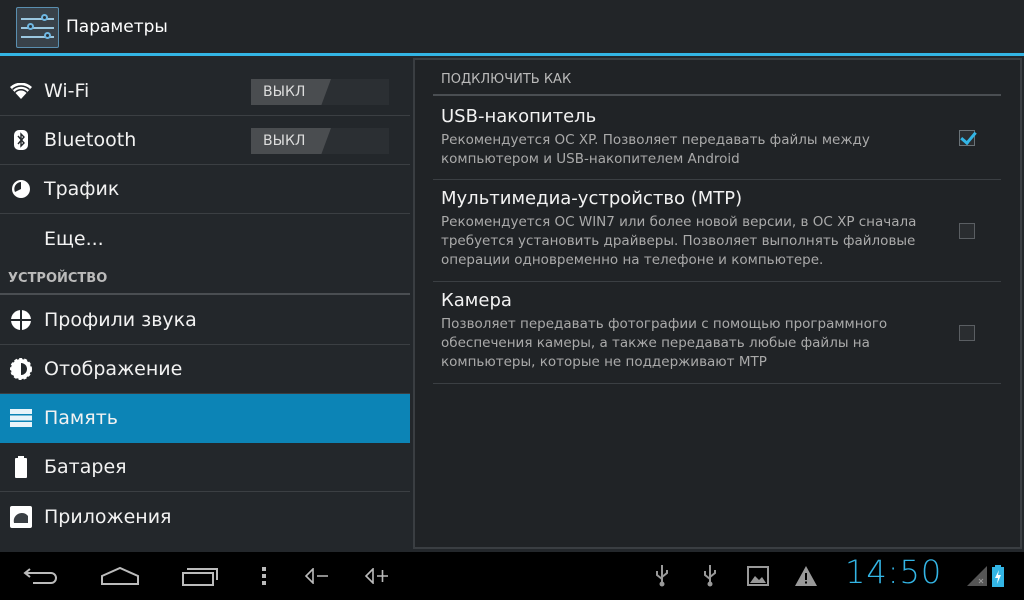  Describe the element at coordinates (40, 576) in the screenshot. I see `back-icon` at that location.